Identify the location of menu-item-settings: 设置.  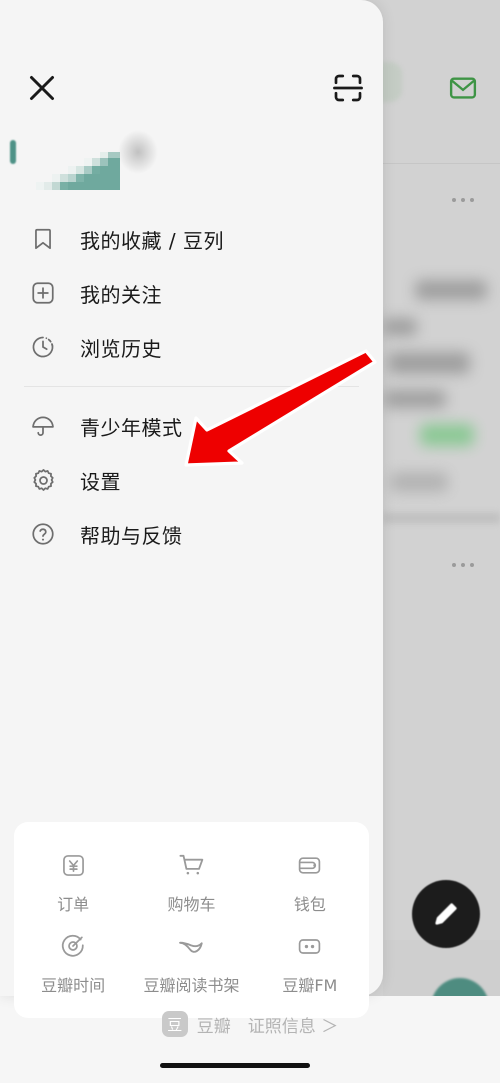
(191, 480).